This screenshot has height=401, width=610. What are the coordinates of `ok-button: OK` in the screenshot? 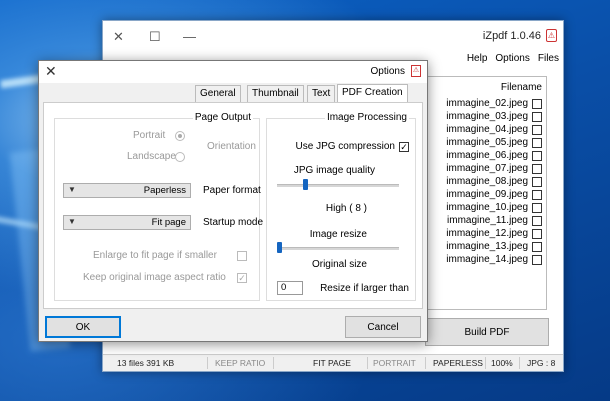 It's located at (83, 327).